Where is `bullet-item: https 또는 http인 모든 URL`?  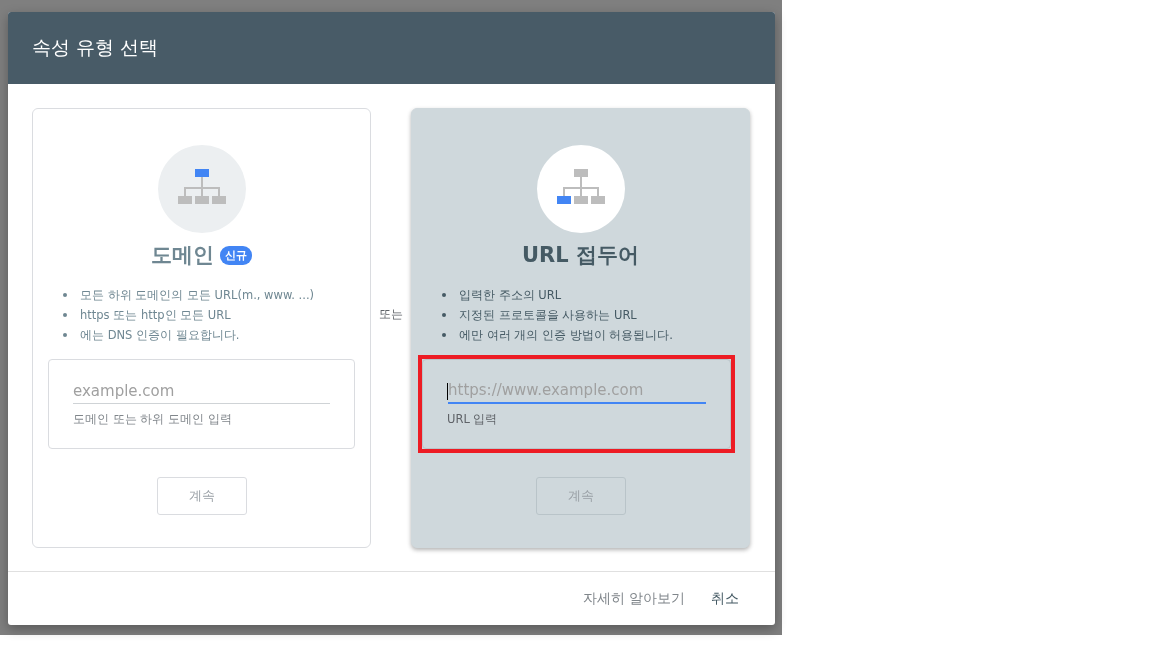 bullet-item: https 또는 http인 모든 URL is located at coordinates (155, 315).